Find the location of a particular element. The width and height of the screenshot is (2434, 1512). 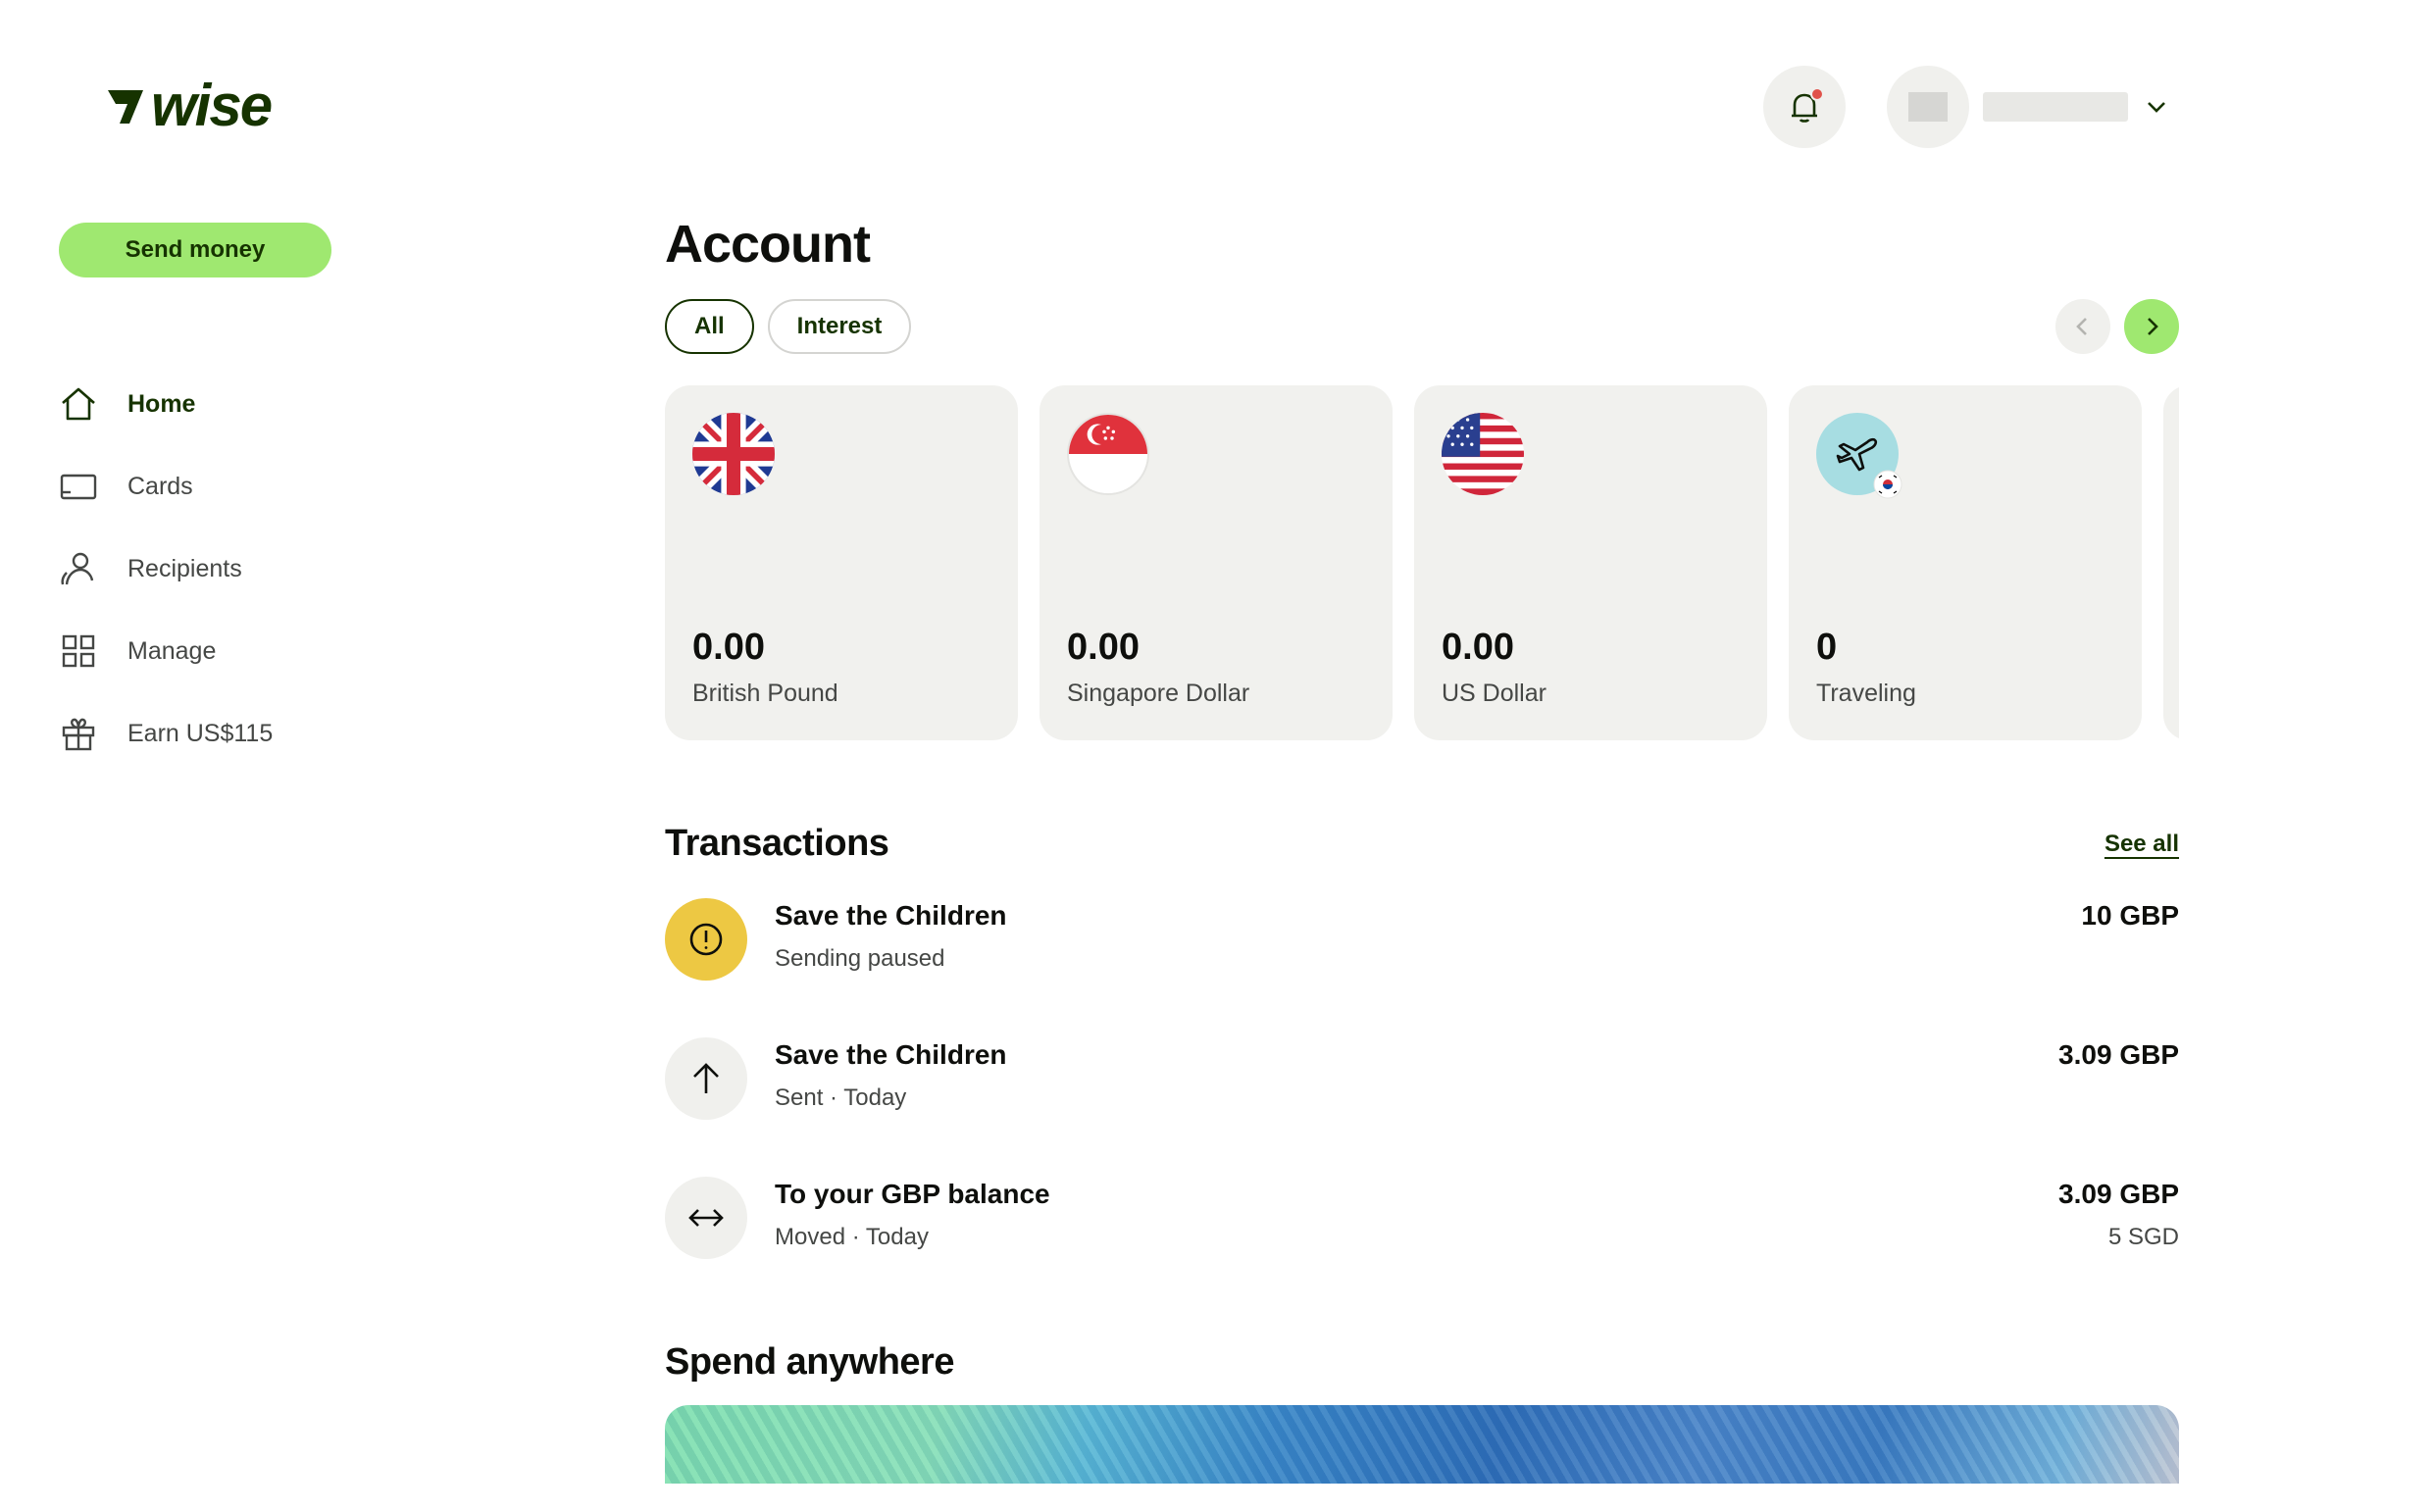

balance-card-partial is located at coordinates (2171, 563).